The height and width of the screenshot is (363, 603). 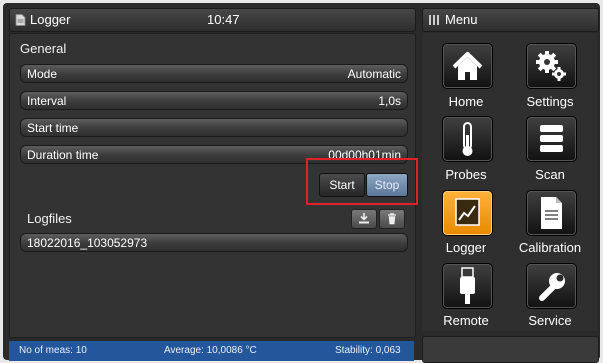 I want to click on menu-home-button, so click(x=467, y=66).